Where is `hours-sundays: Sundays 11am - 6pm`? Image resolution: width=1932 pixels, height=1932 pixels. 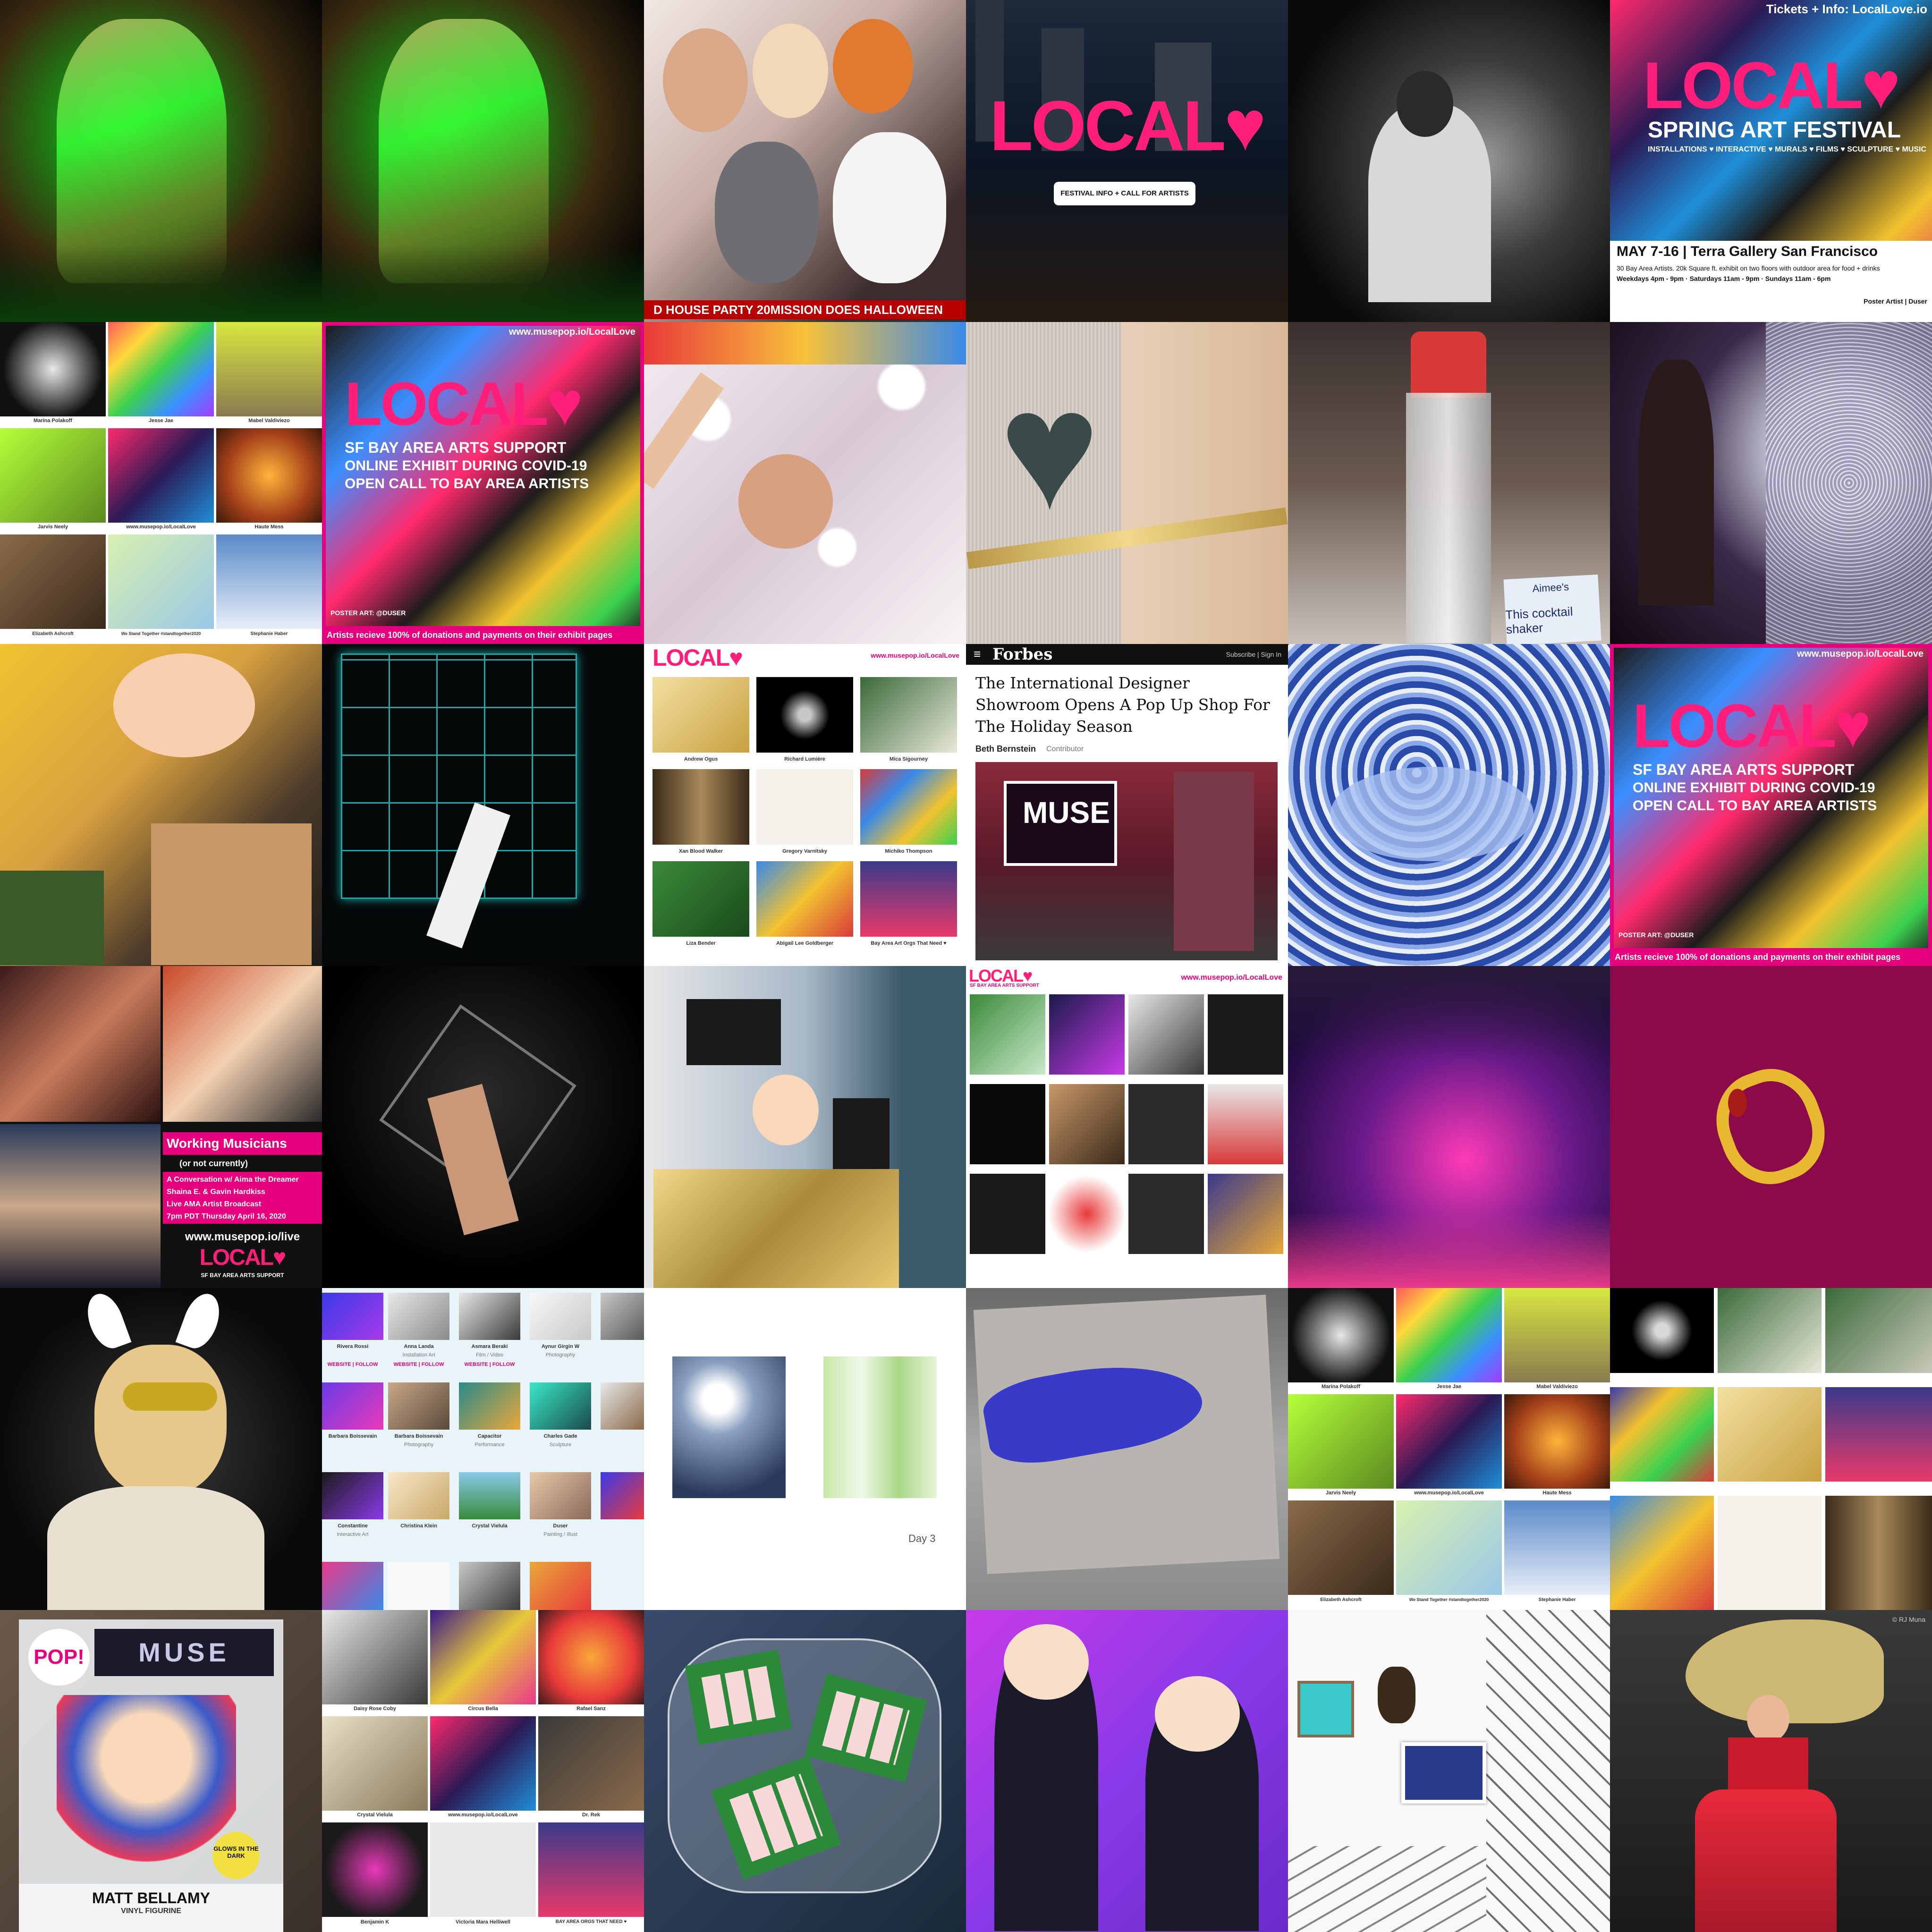
hours-sundays: Sundays 11am - 6pm is located at coordinates (1798, 278).